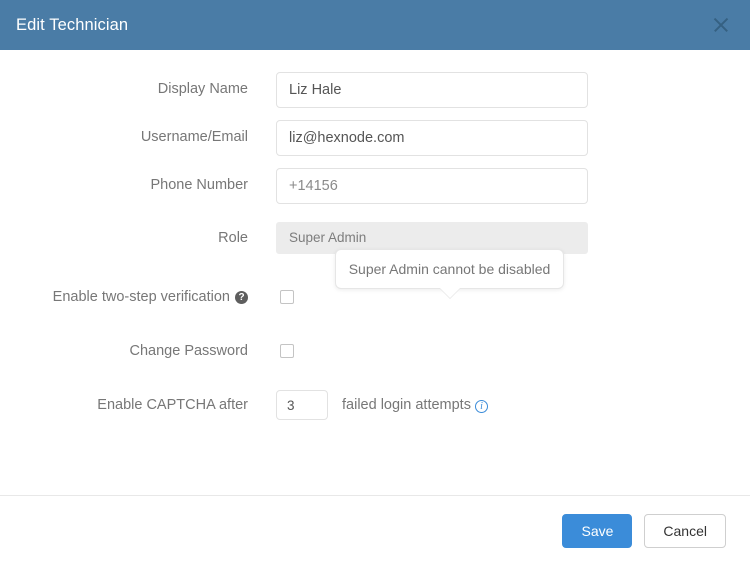  I want to click on two-step-label-wrap: Enable two-step verification?, so click(124, 297).